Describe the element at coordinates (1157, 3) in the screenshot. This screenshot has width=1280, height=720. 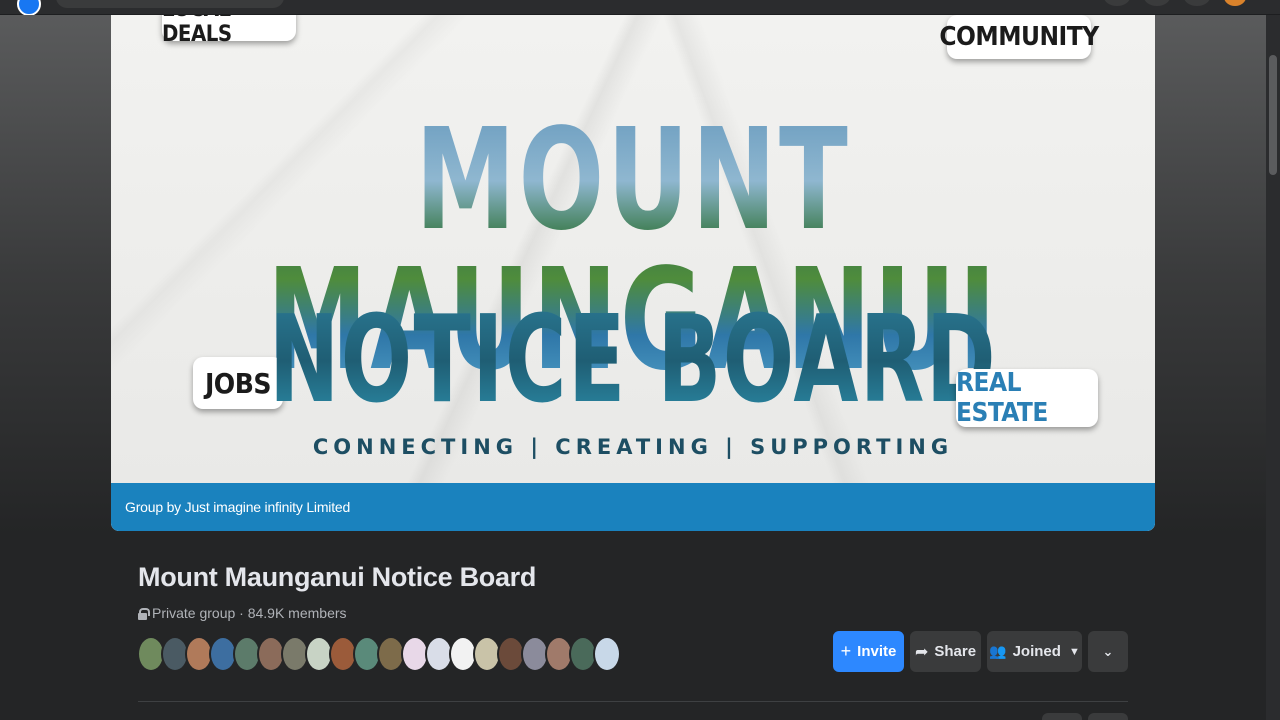
I see `messenger-icon` at that location.